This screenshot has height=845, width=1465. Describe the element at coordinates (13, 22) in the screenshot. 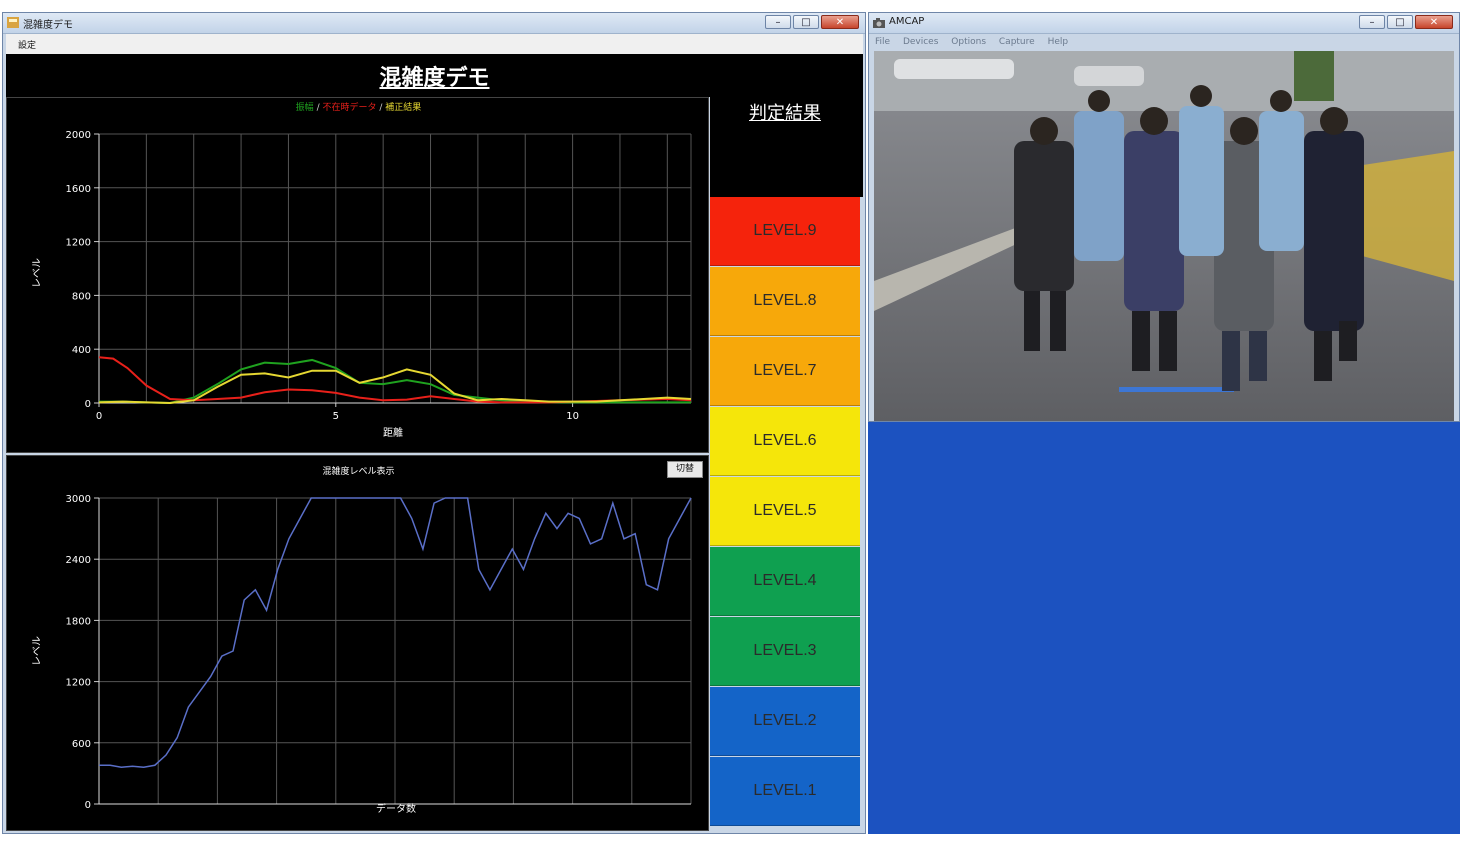

I see `app-icon` at that location.